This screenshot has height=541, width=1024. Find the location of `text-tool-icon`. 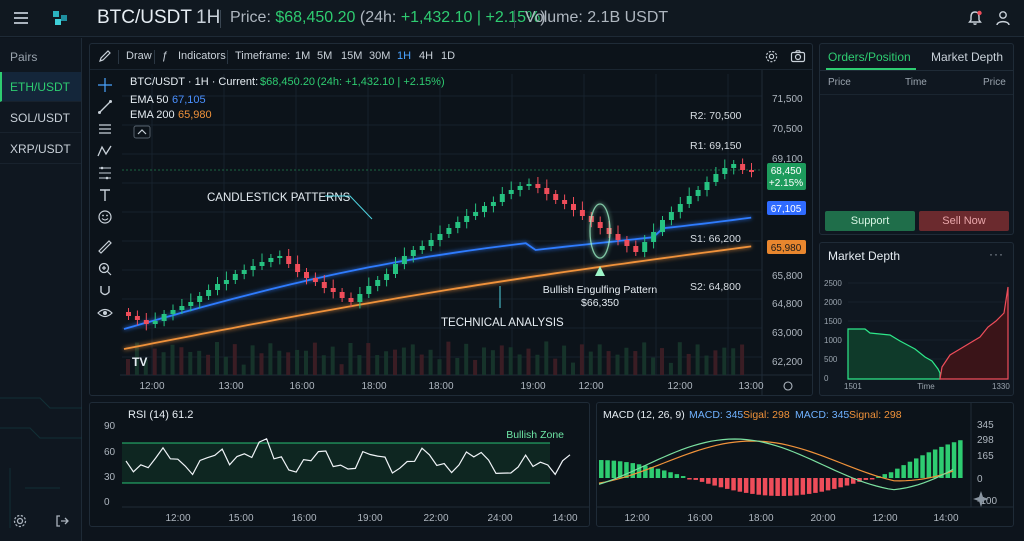

text-tool-icon is located at coordinates (105, 195).